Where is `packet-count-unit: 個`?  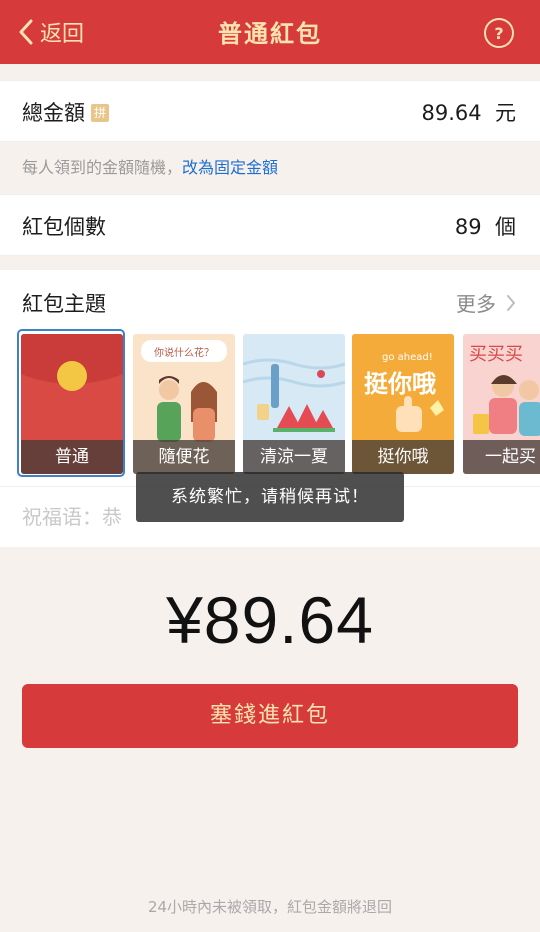
packet-count-unit: 個 is located at coordinates (505, 227).